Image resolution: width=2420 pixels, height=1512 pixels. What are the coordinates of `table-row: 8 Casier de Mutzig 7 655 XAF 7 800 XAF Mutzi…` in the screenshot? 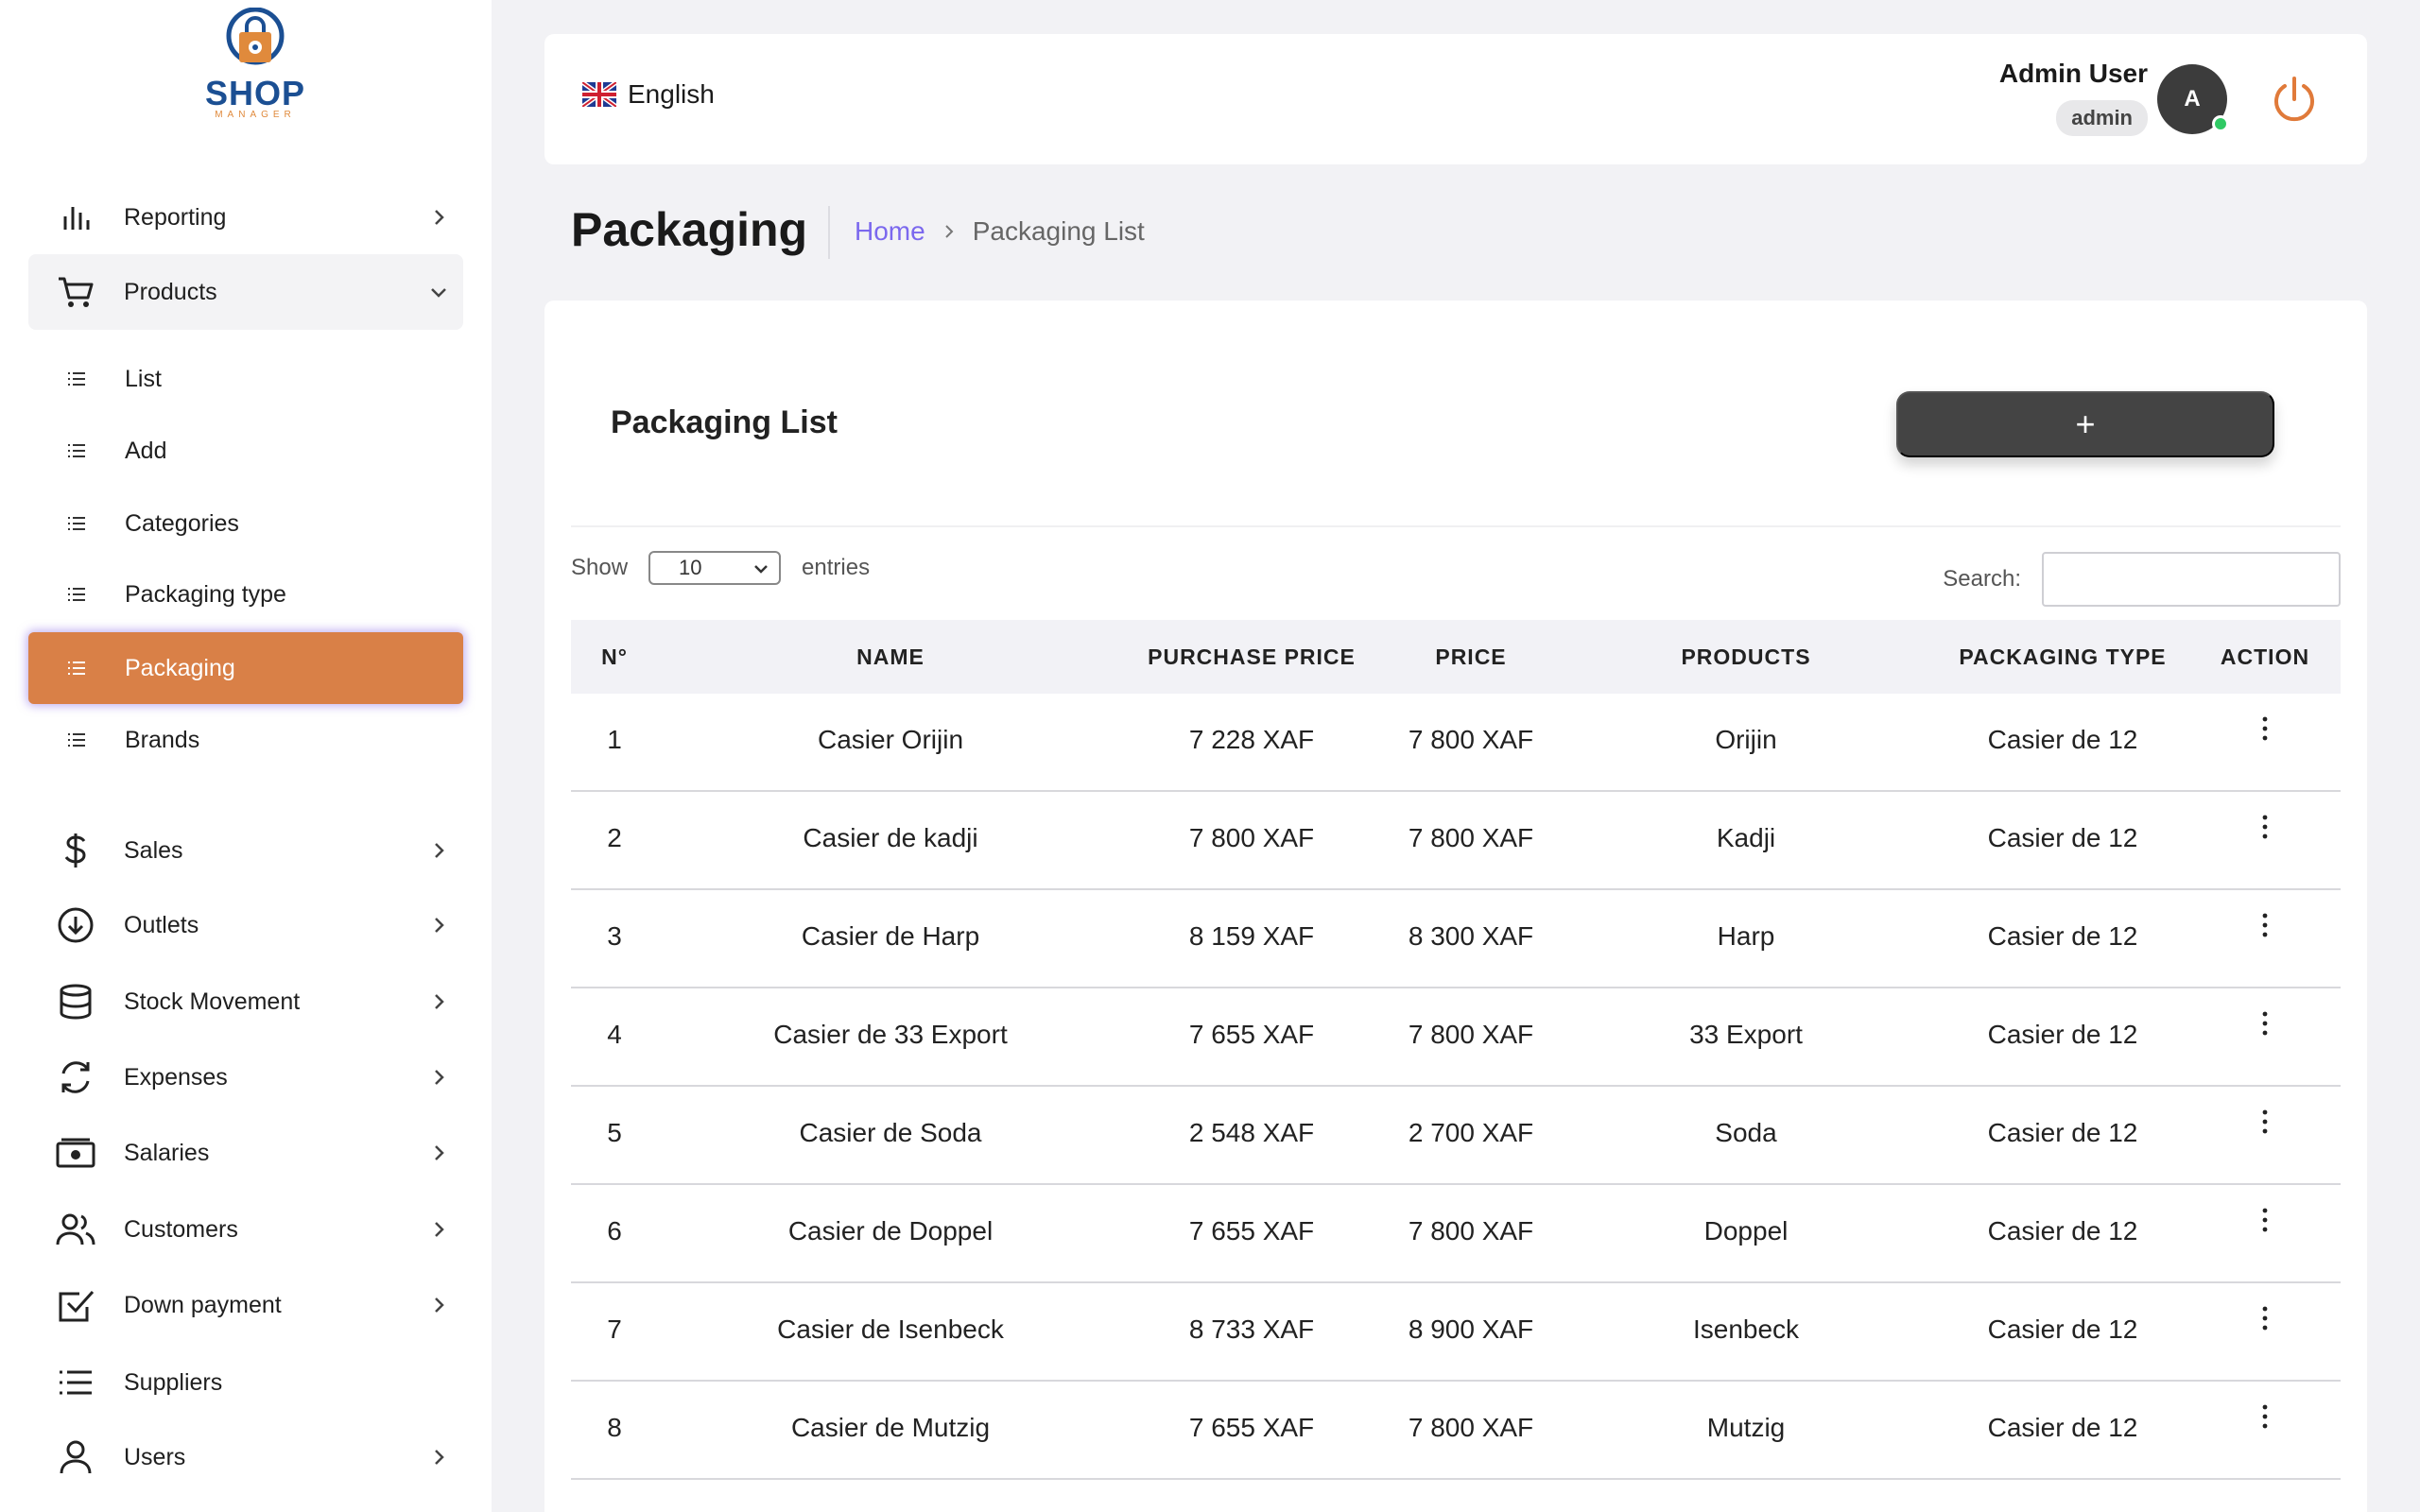 It's located at (1456, 1431).